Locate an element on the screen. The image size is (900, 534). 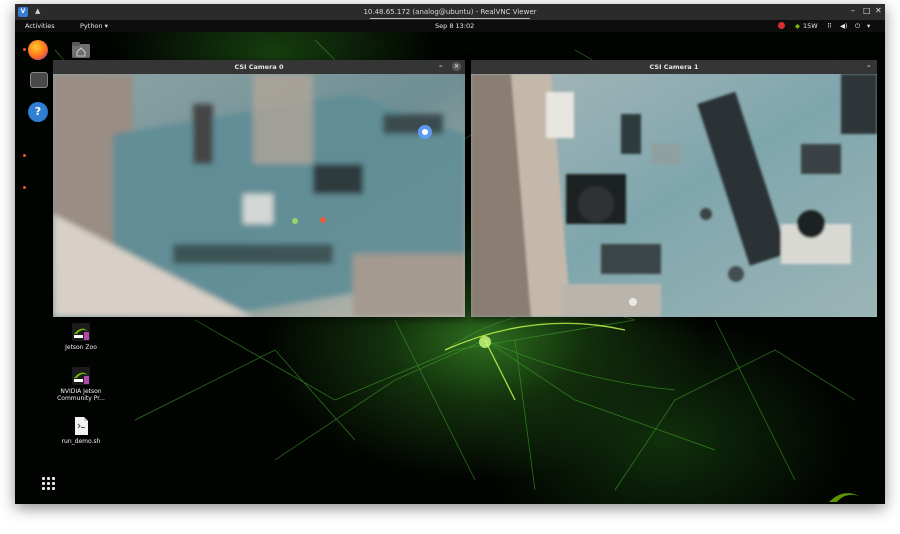
volume-icon: ◀) is located at coordinates (844, 26).